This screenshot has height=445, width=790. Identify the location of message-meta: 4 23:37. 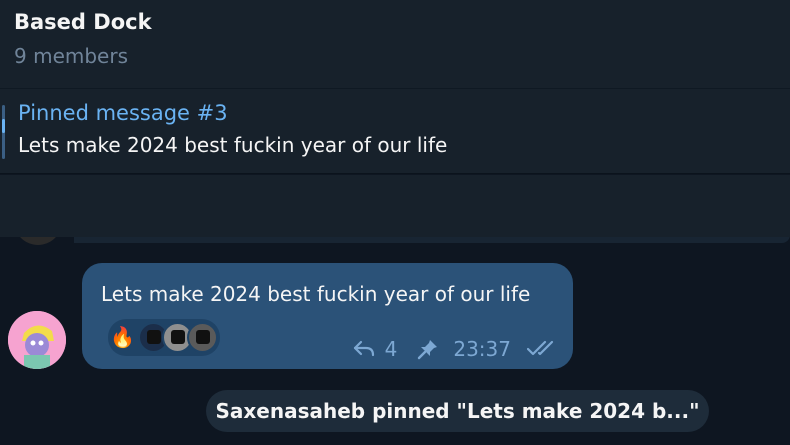
(456, 349).